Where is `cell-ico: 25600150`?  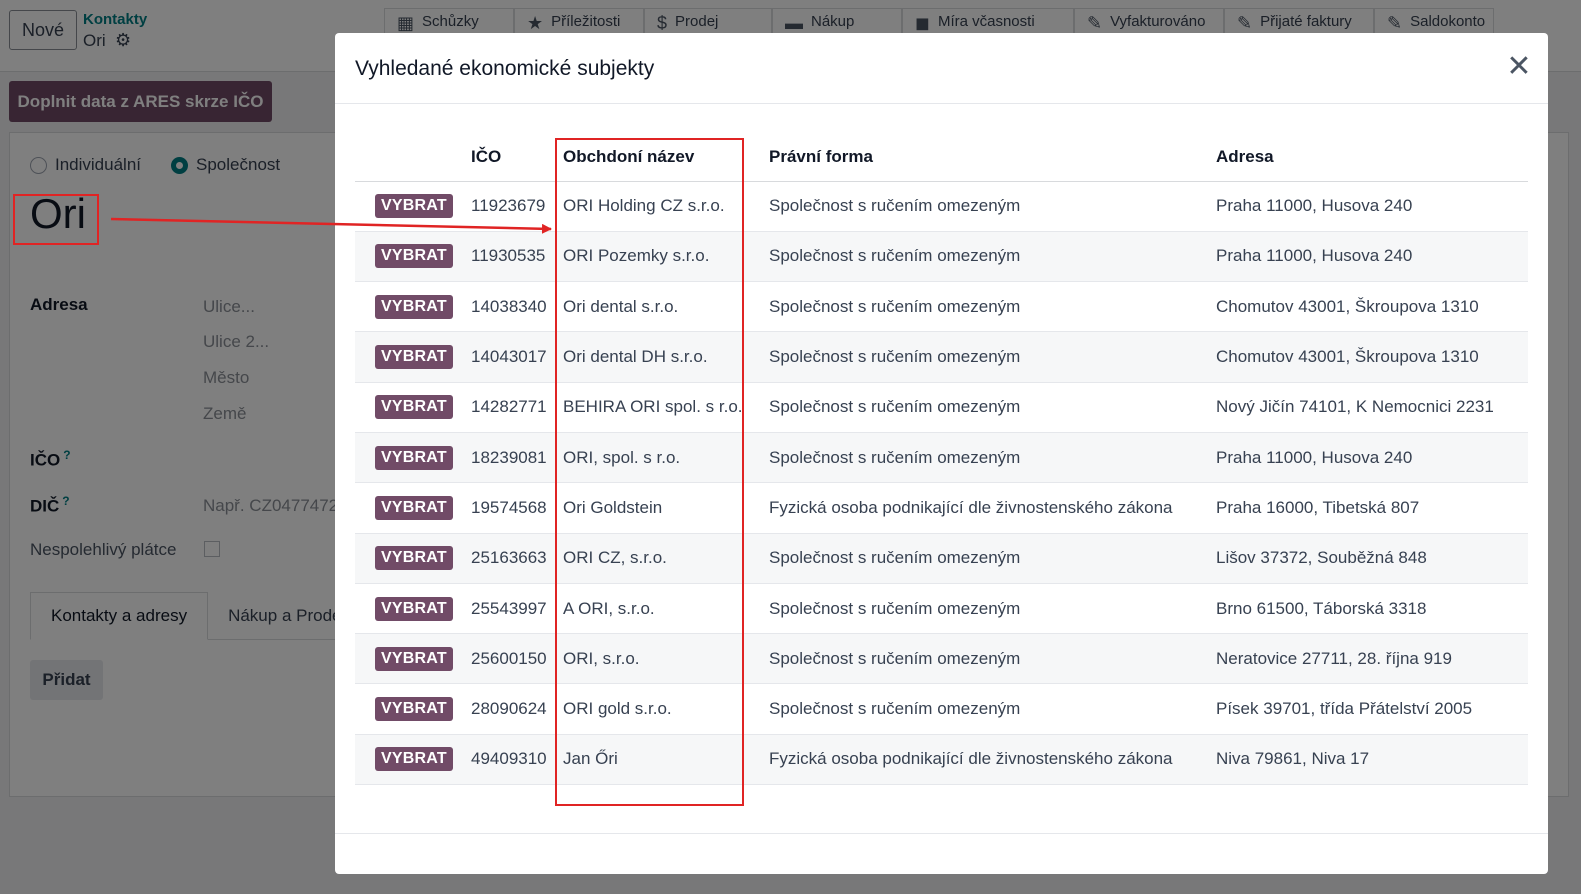 cell-ico: 25600150 is located at coordinates (509, 659).